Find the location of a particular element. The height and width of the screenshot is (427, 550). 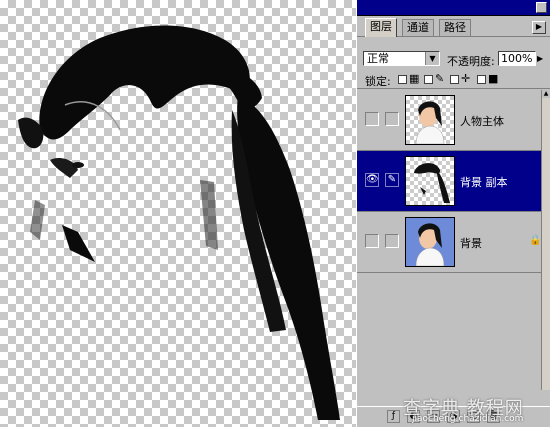

eye-icon: 👁 is located at coordinates (372, 180).